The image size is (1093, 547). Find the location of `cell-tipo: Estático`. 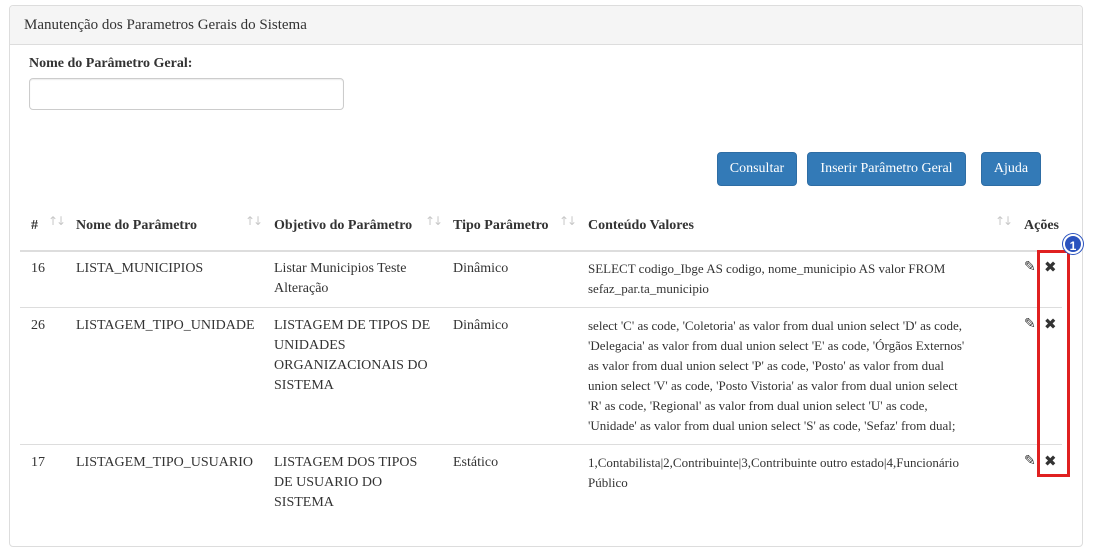

cell-tipo: Estático is located at coordinates (476, 462).